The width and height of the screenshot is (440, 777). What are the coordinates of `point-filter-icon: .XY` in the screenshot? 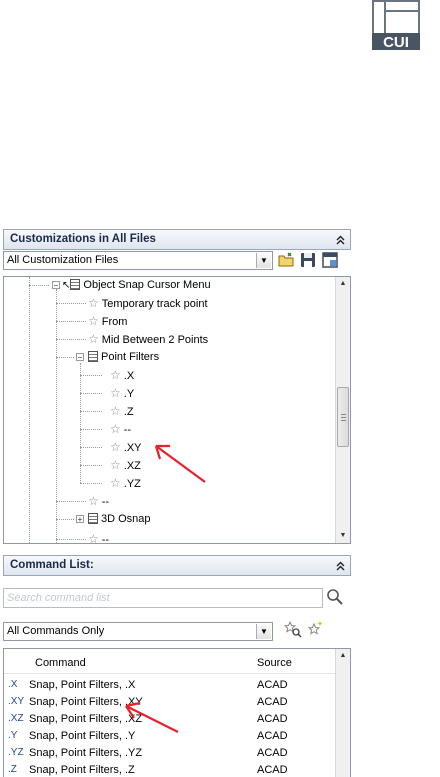 It's located at (16, 701).